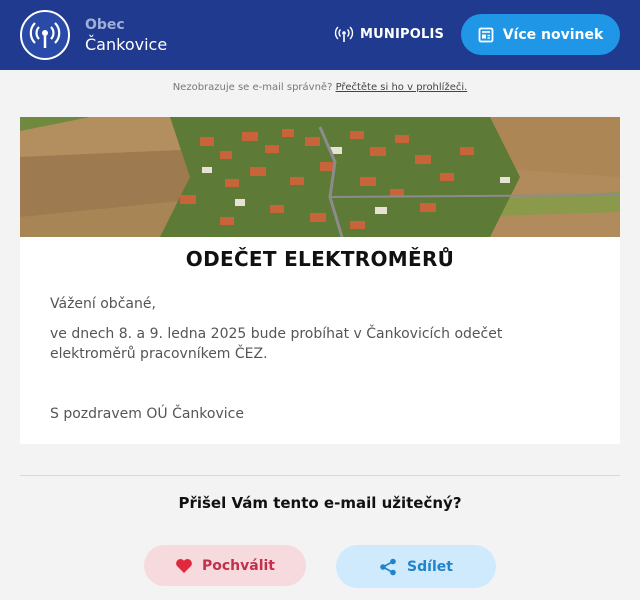  I want to click on more-news-label: Více novinek, so click(553, 34).